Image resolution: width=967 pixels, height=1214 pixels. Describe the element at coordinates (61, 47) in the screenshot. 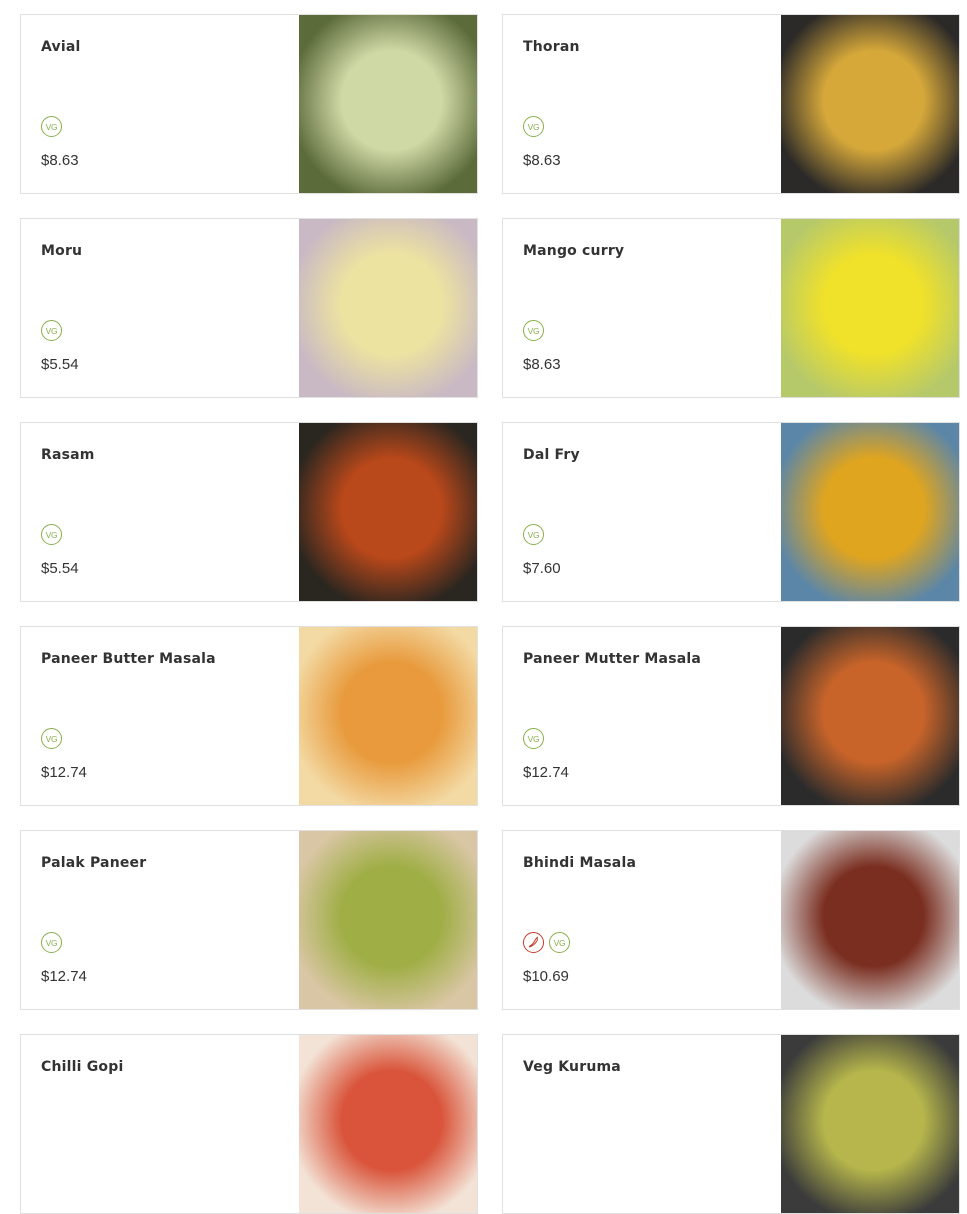

I see `menu-item-name: Avial` at that location.